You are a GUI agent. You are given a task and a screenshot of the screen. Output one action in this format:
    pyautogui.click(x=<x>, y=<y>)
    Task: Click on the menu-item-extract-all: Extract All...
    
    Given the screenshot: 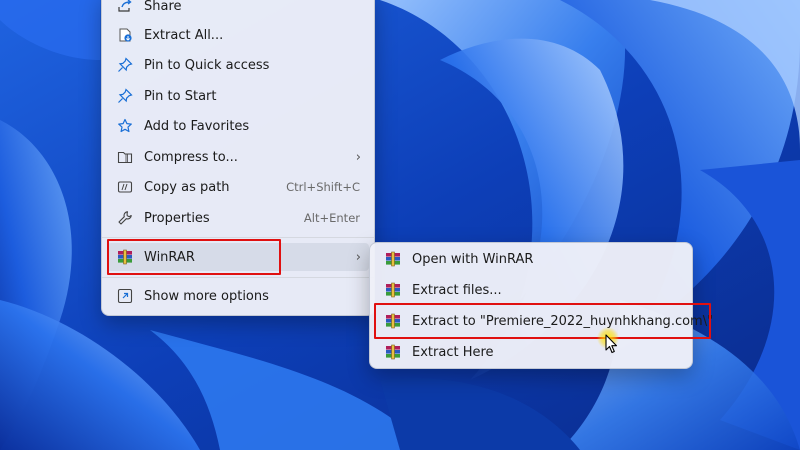 What is the action you would take?
    pyautogui.click(x=238, y=35)
    